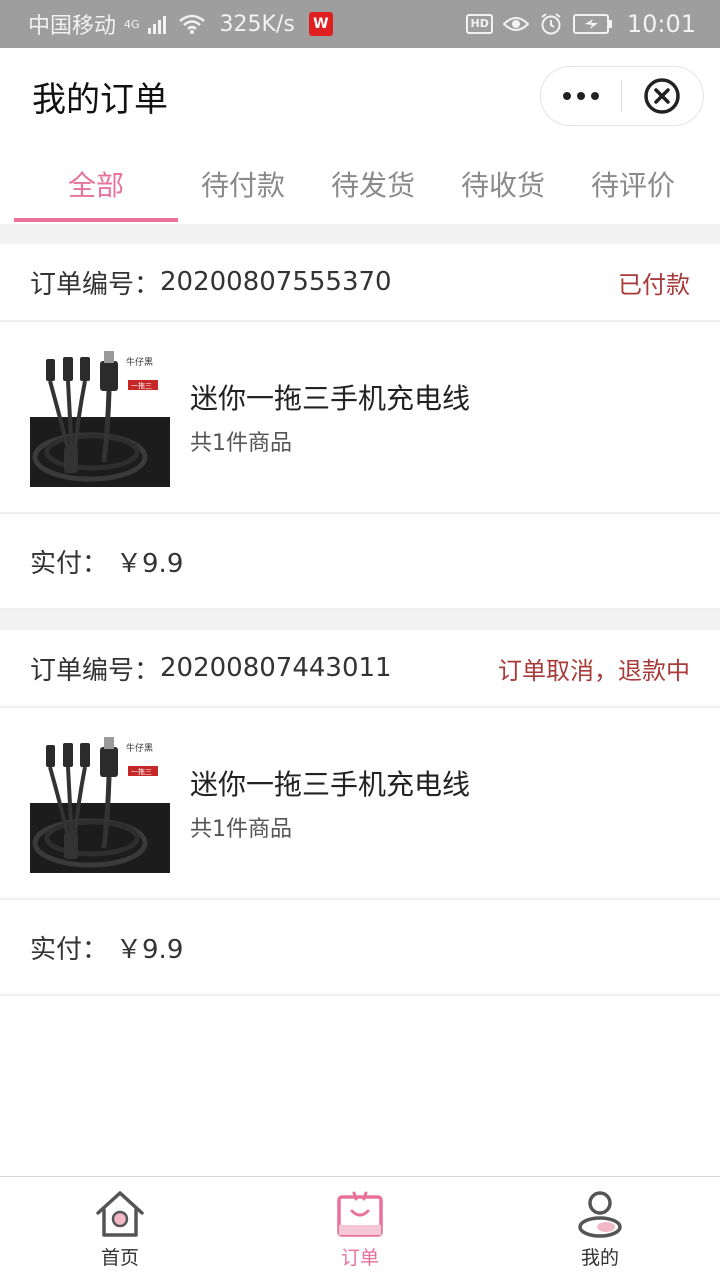  What do you see at coordinates (599, 1258) in the screenshot?
I see `tabbar-label: 我的` at bounding box center [599, 1258].